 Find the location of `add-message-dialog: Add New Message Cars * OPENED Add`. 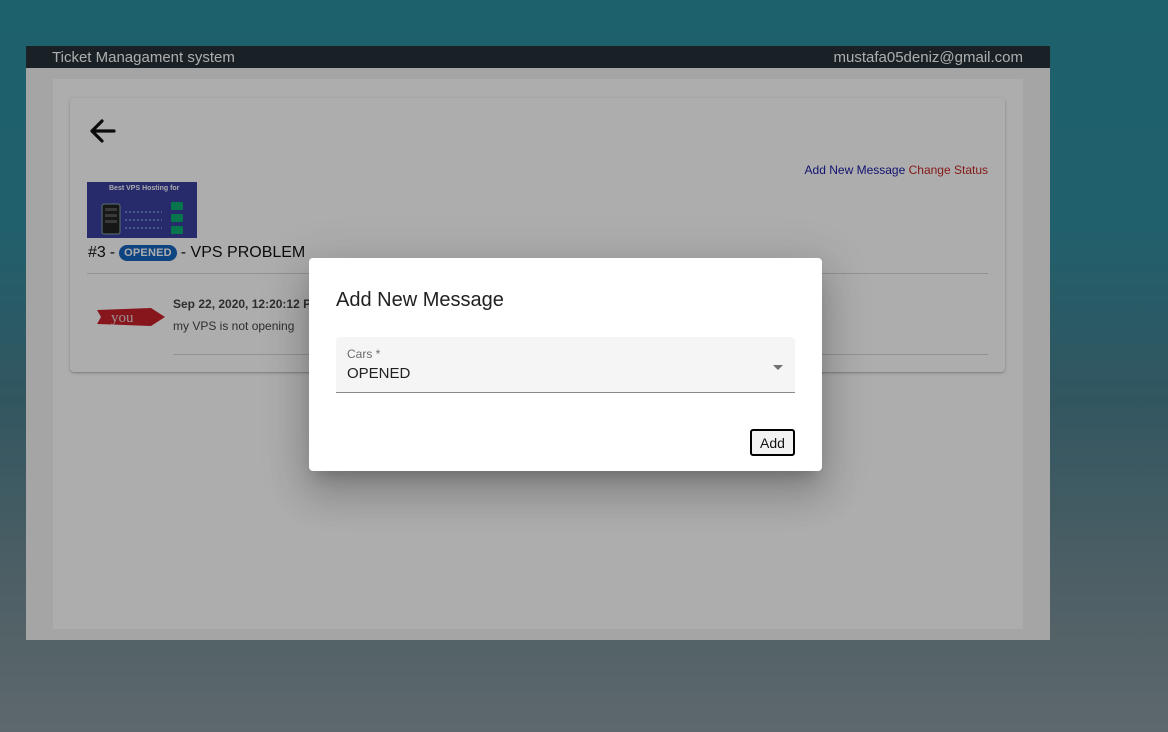

add-message-dialog: Add New Message Cars * OPENED Add is located at coordinates (565, 364).